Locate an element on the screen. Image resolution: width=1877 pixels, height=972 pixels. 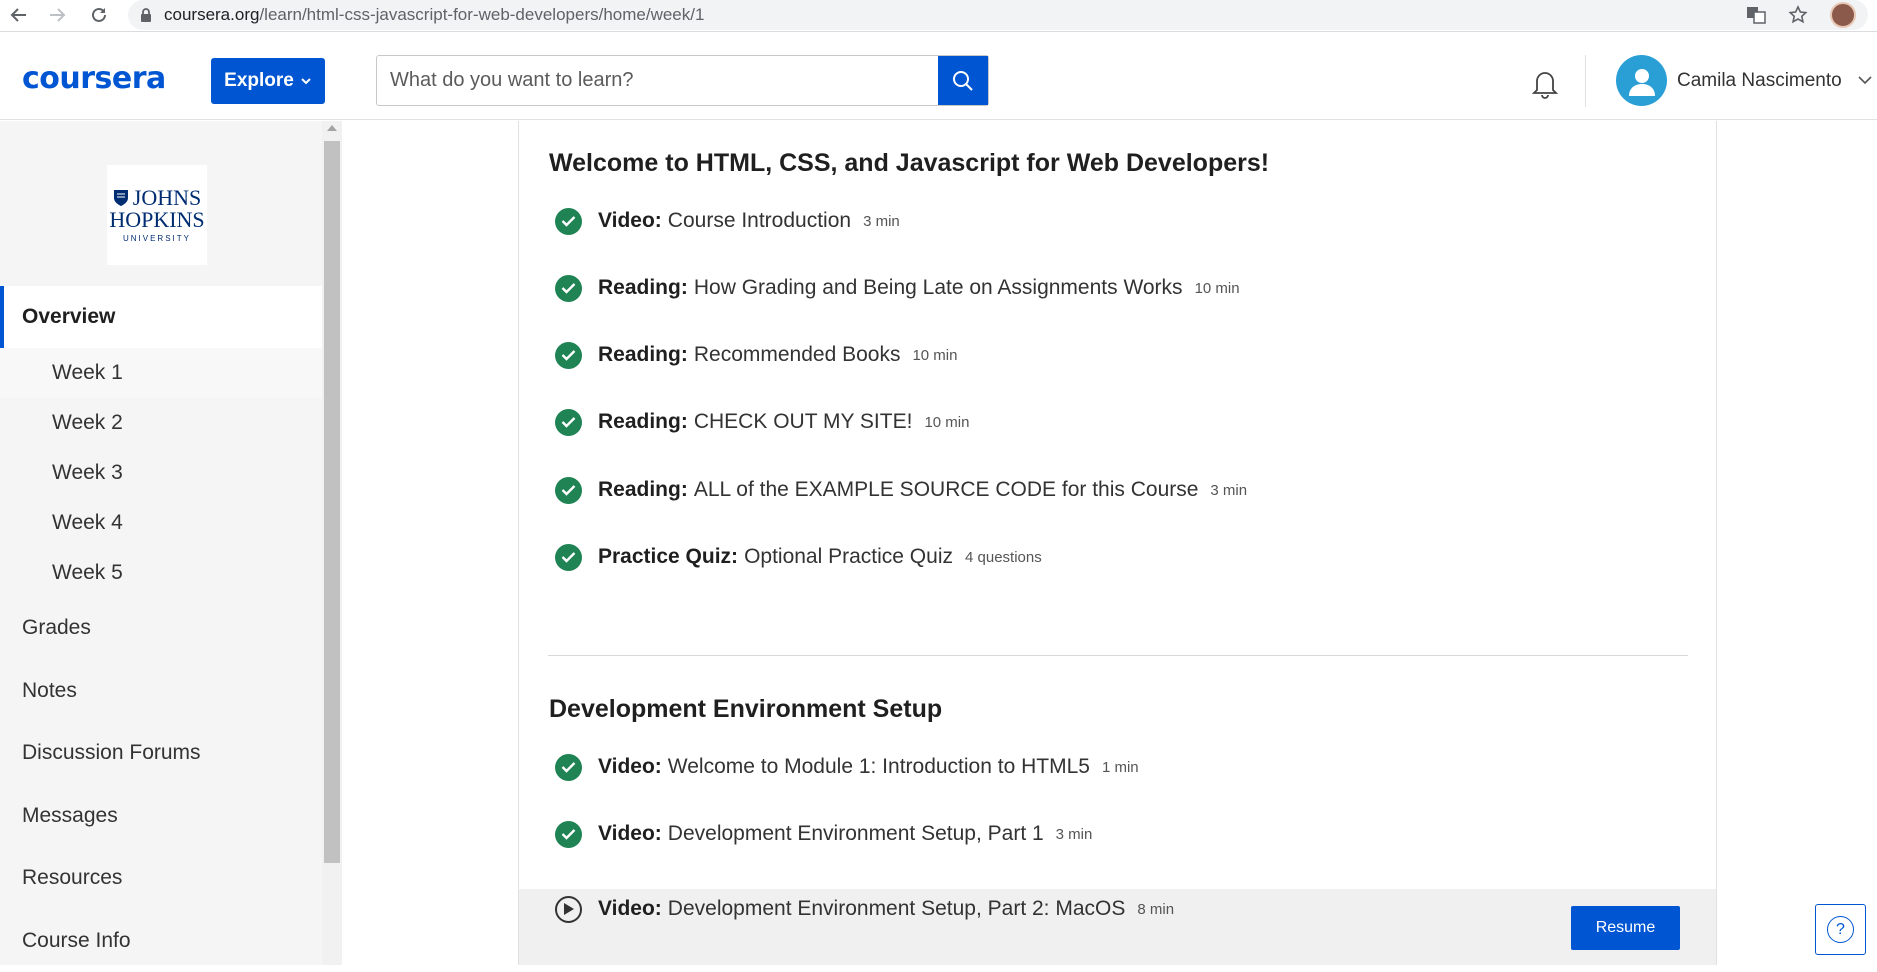
search-input is located at coordinates (657, 80).